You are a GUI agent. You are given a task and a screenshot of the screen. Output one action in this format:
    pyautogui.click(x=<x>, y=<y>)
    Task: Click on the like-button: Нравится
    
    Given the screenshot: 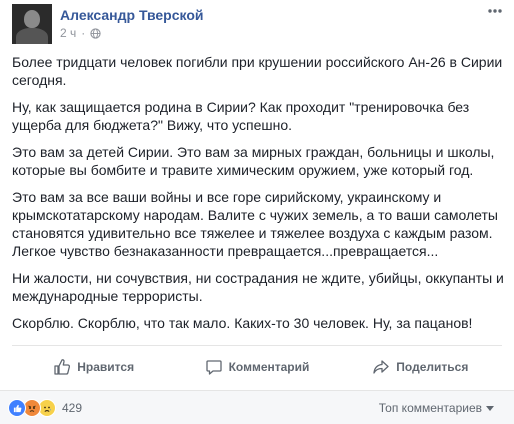 What is the action you would take?
    pyautogui.click(x=93, y=367)
    